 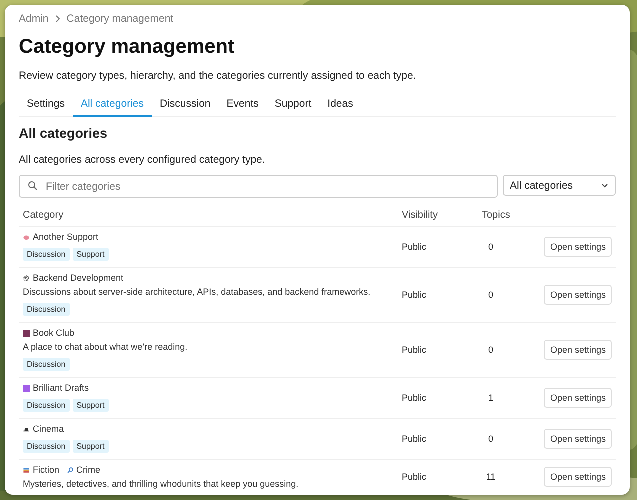 What do you see at coordinates (44, 215) in the screenshot?
I see `column-header: Category` at bounding box center [44, 215].